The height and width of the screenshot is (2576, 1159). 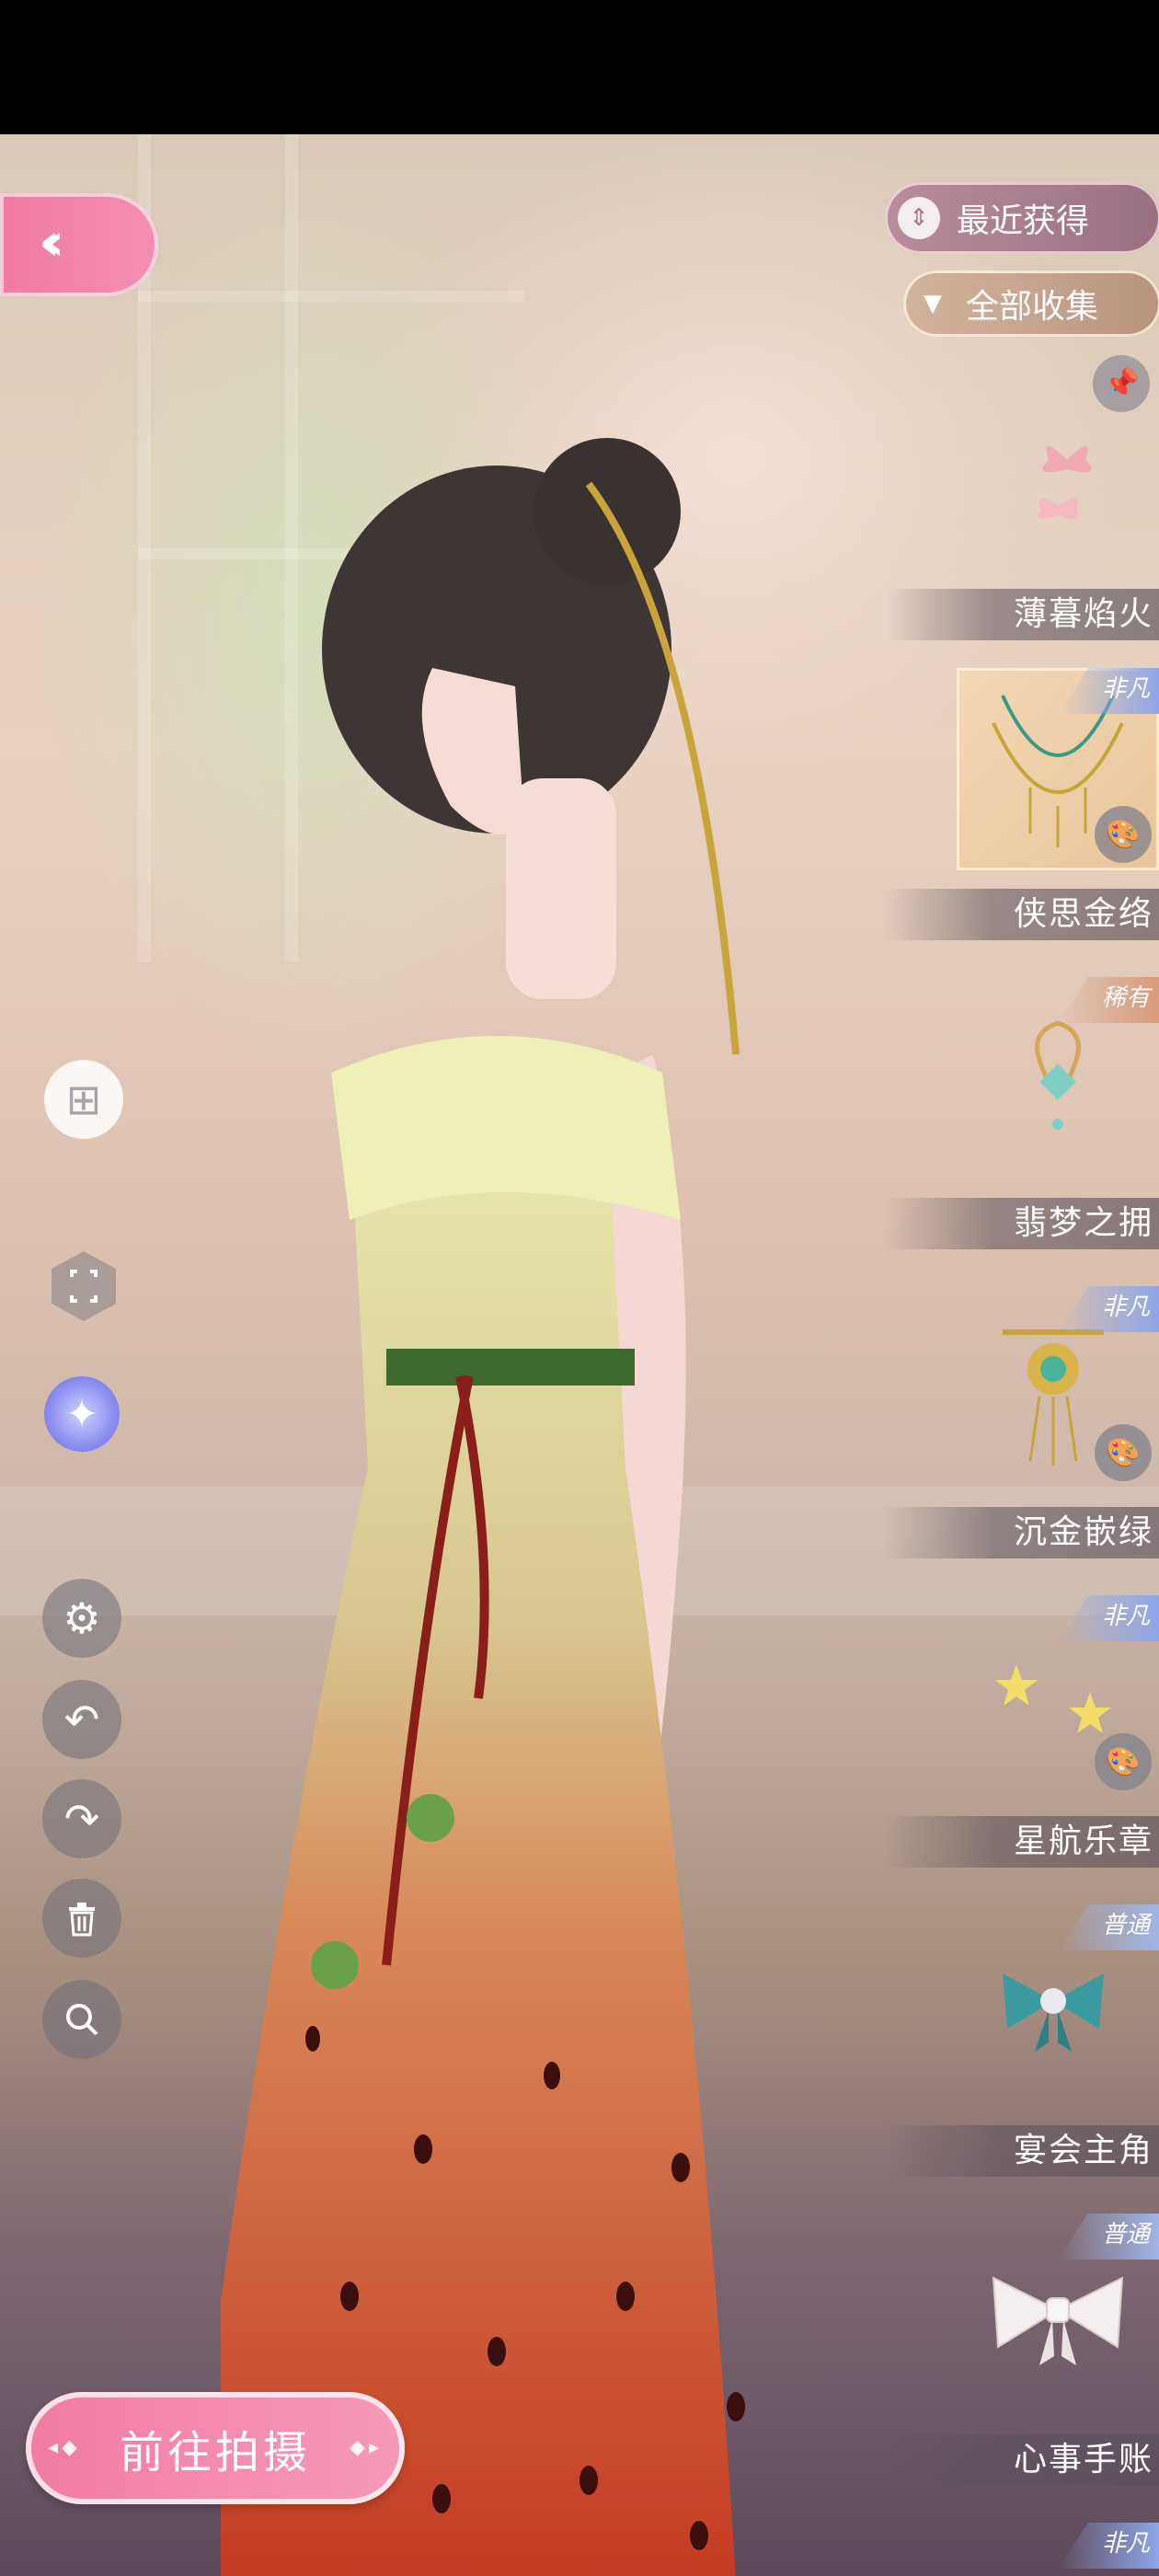 I want to click on back-button: ‹‹, so click(x=79, y=244).